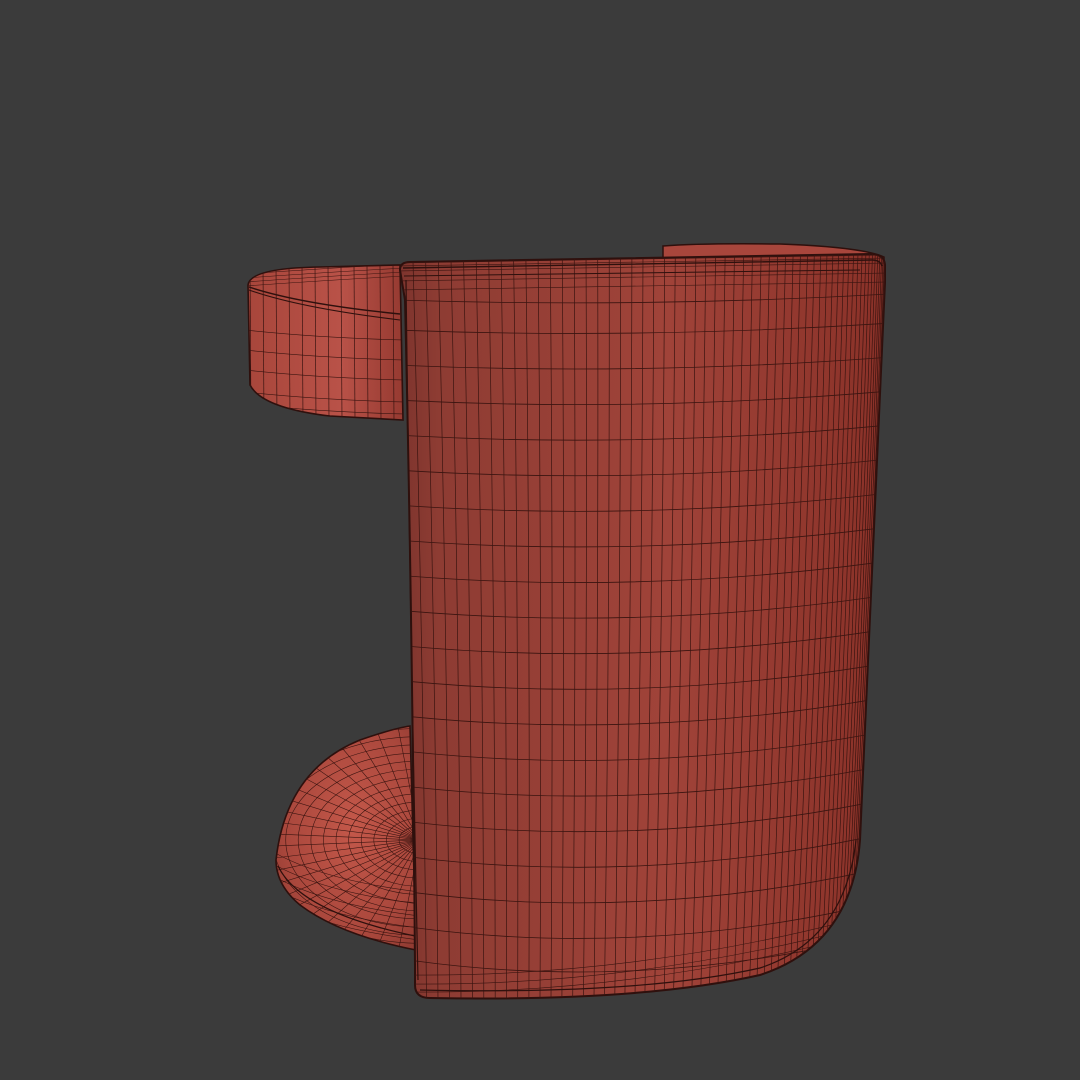  Describe the element at coordinates (325, 342) in the screenshot. I see `upper-tabletop-cylinder` at that location.